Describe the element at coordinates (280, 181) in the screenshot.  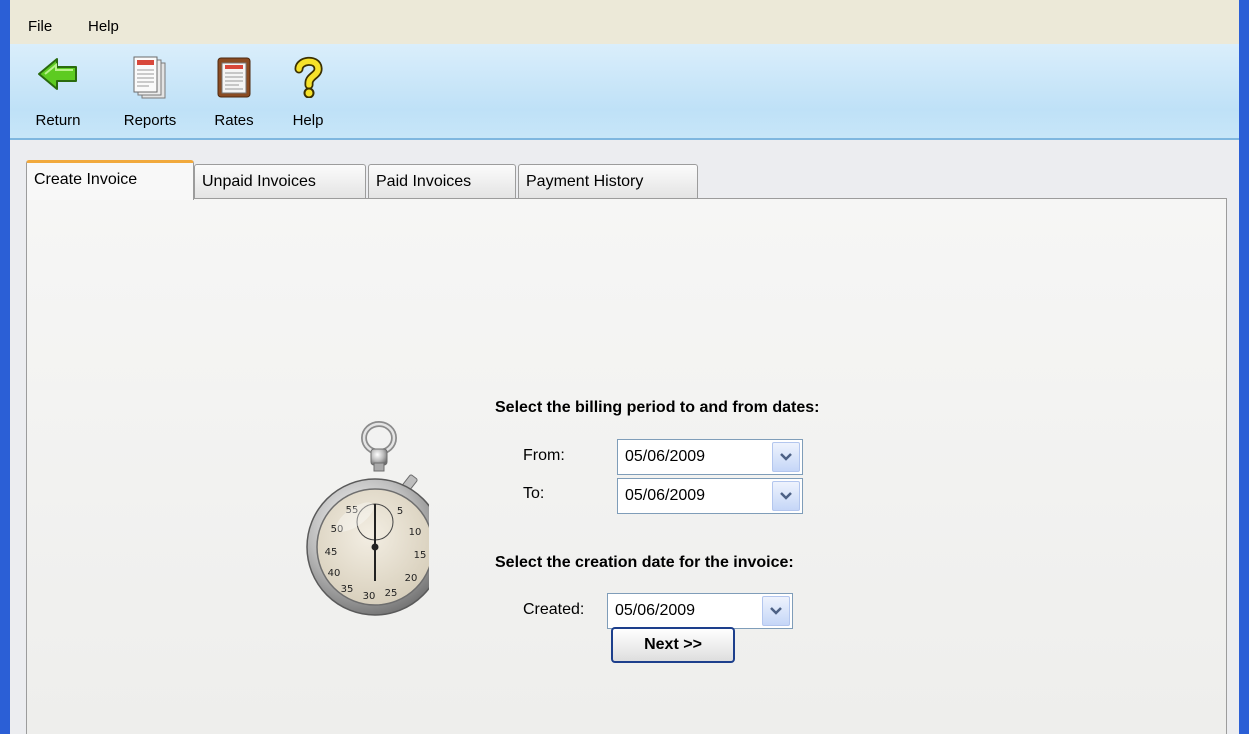
I see `tab-unpaid-invoices: Unpaid Invoices` at that location.